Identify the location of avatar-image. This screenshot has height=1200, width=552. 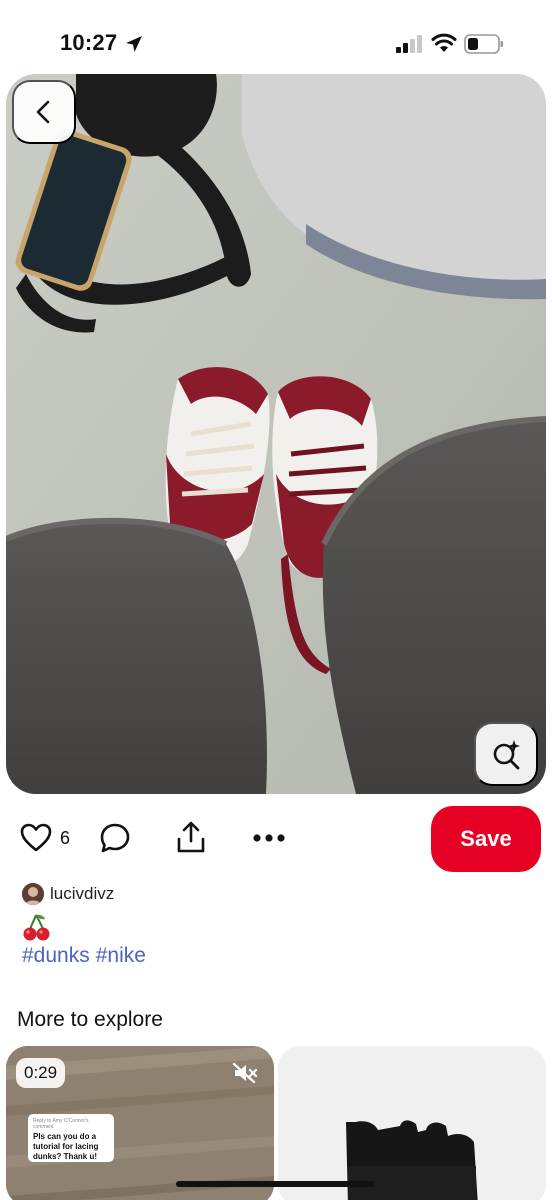
(33, 894).